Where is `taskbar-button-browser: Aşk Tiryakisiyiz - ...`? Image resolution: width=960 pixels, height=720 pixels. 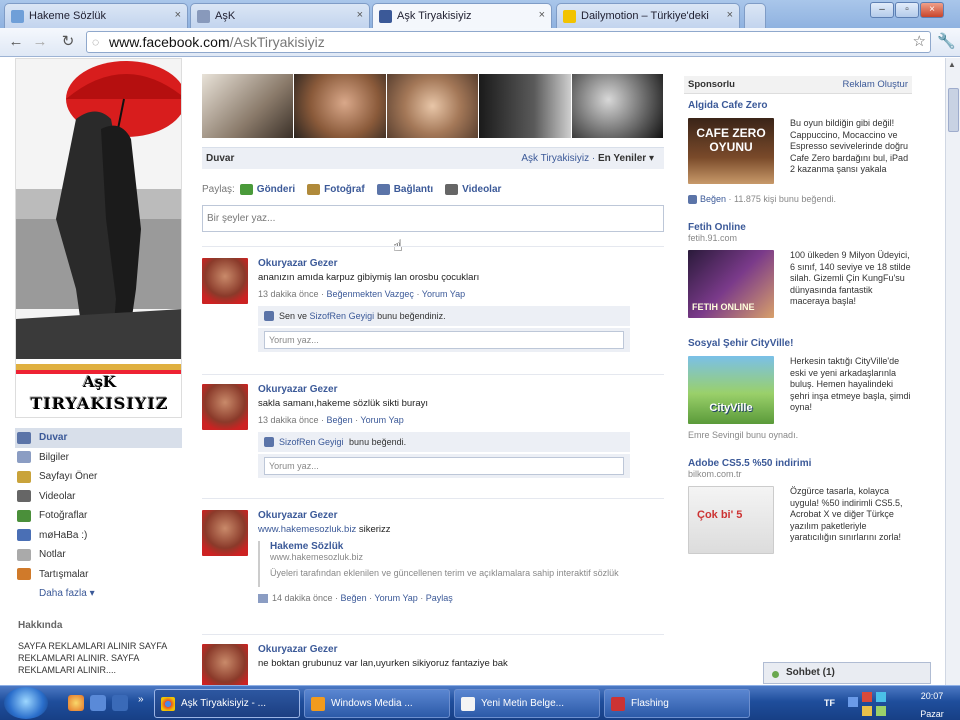
taskbar-button-browser: Aşk Tiryakisiyiz - ... is located at coordinates (227, 703).